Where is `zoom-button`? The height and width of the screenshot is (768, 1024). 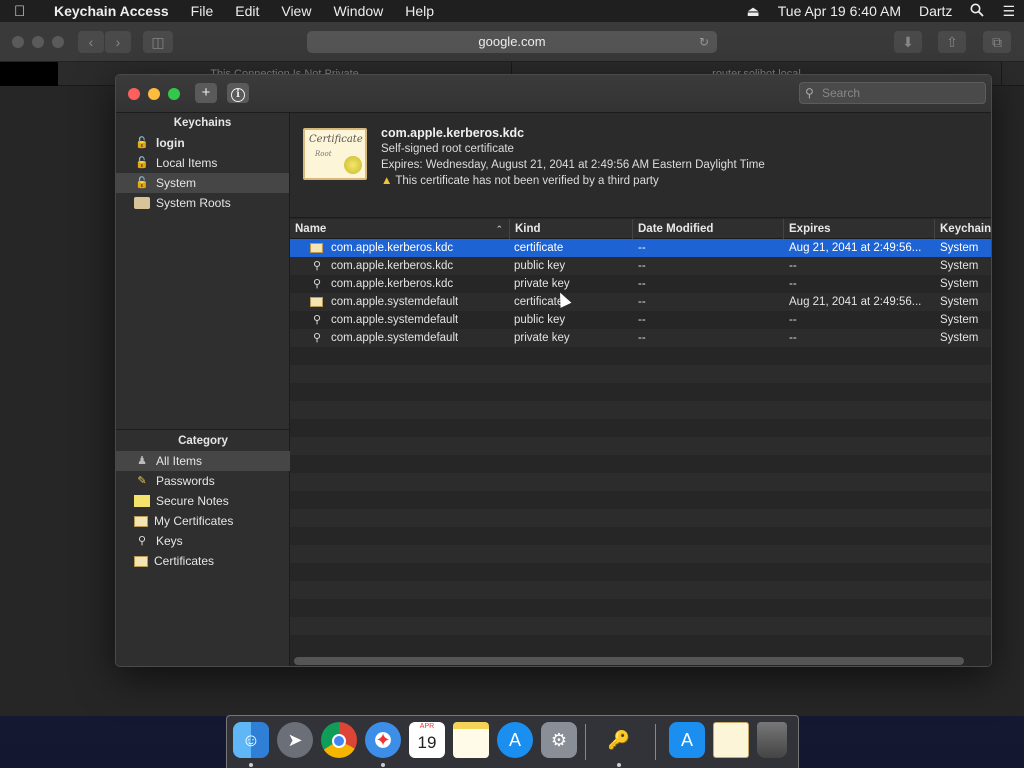
zoom-button is located at coordinates (174, 94).